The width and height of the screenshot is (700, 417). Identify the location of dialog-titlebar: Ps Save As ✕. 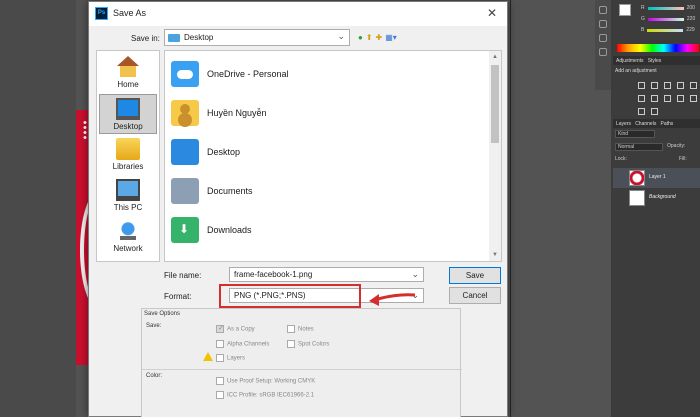
(298, 14).